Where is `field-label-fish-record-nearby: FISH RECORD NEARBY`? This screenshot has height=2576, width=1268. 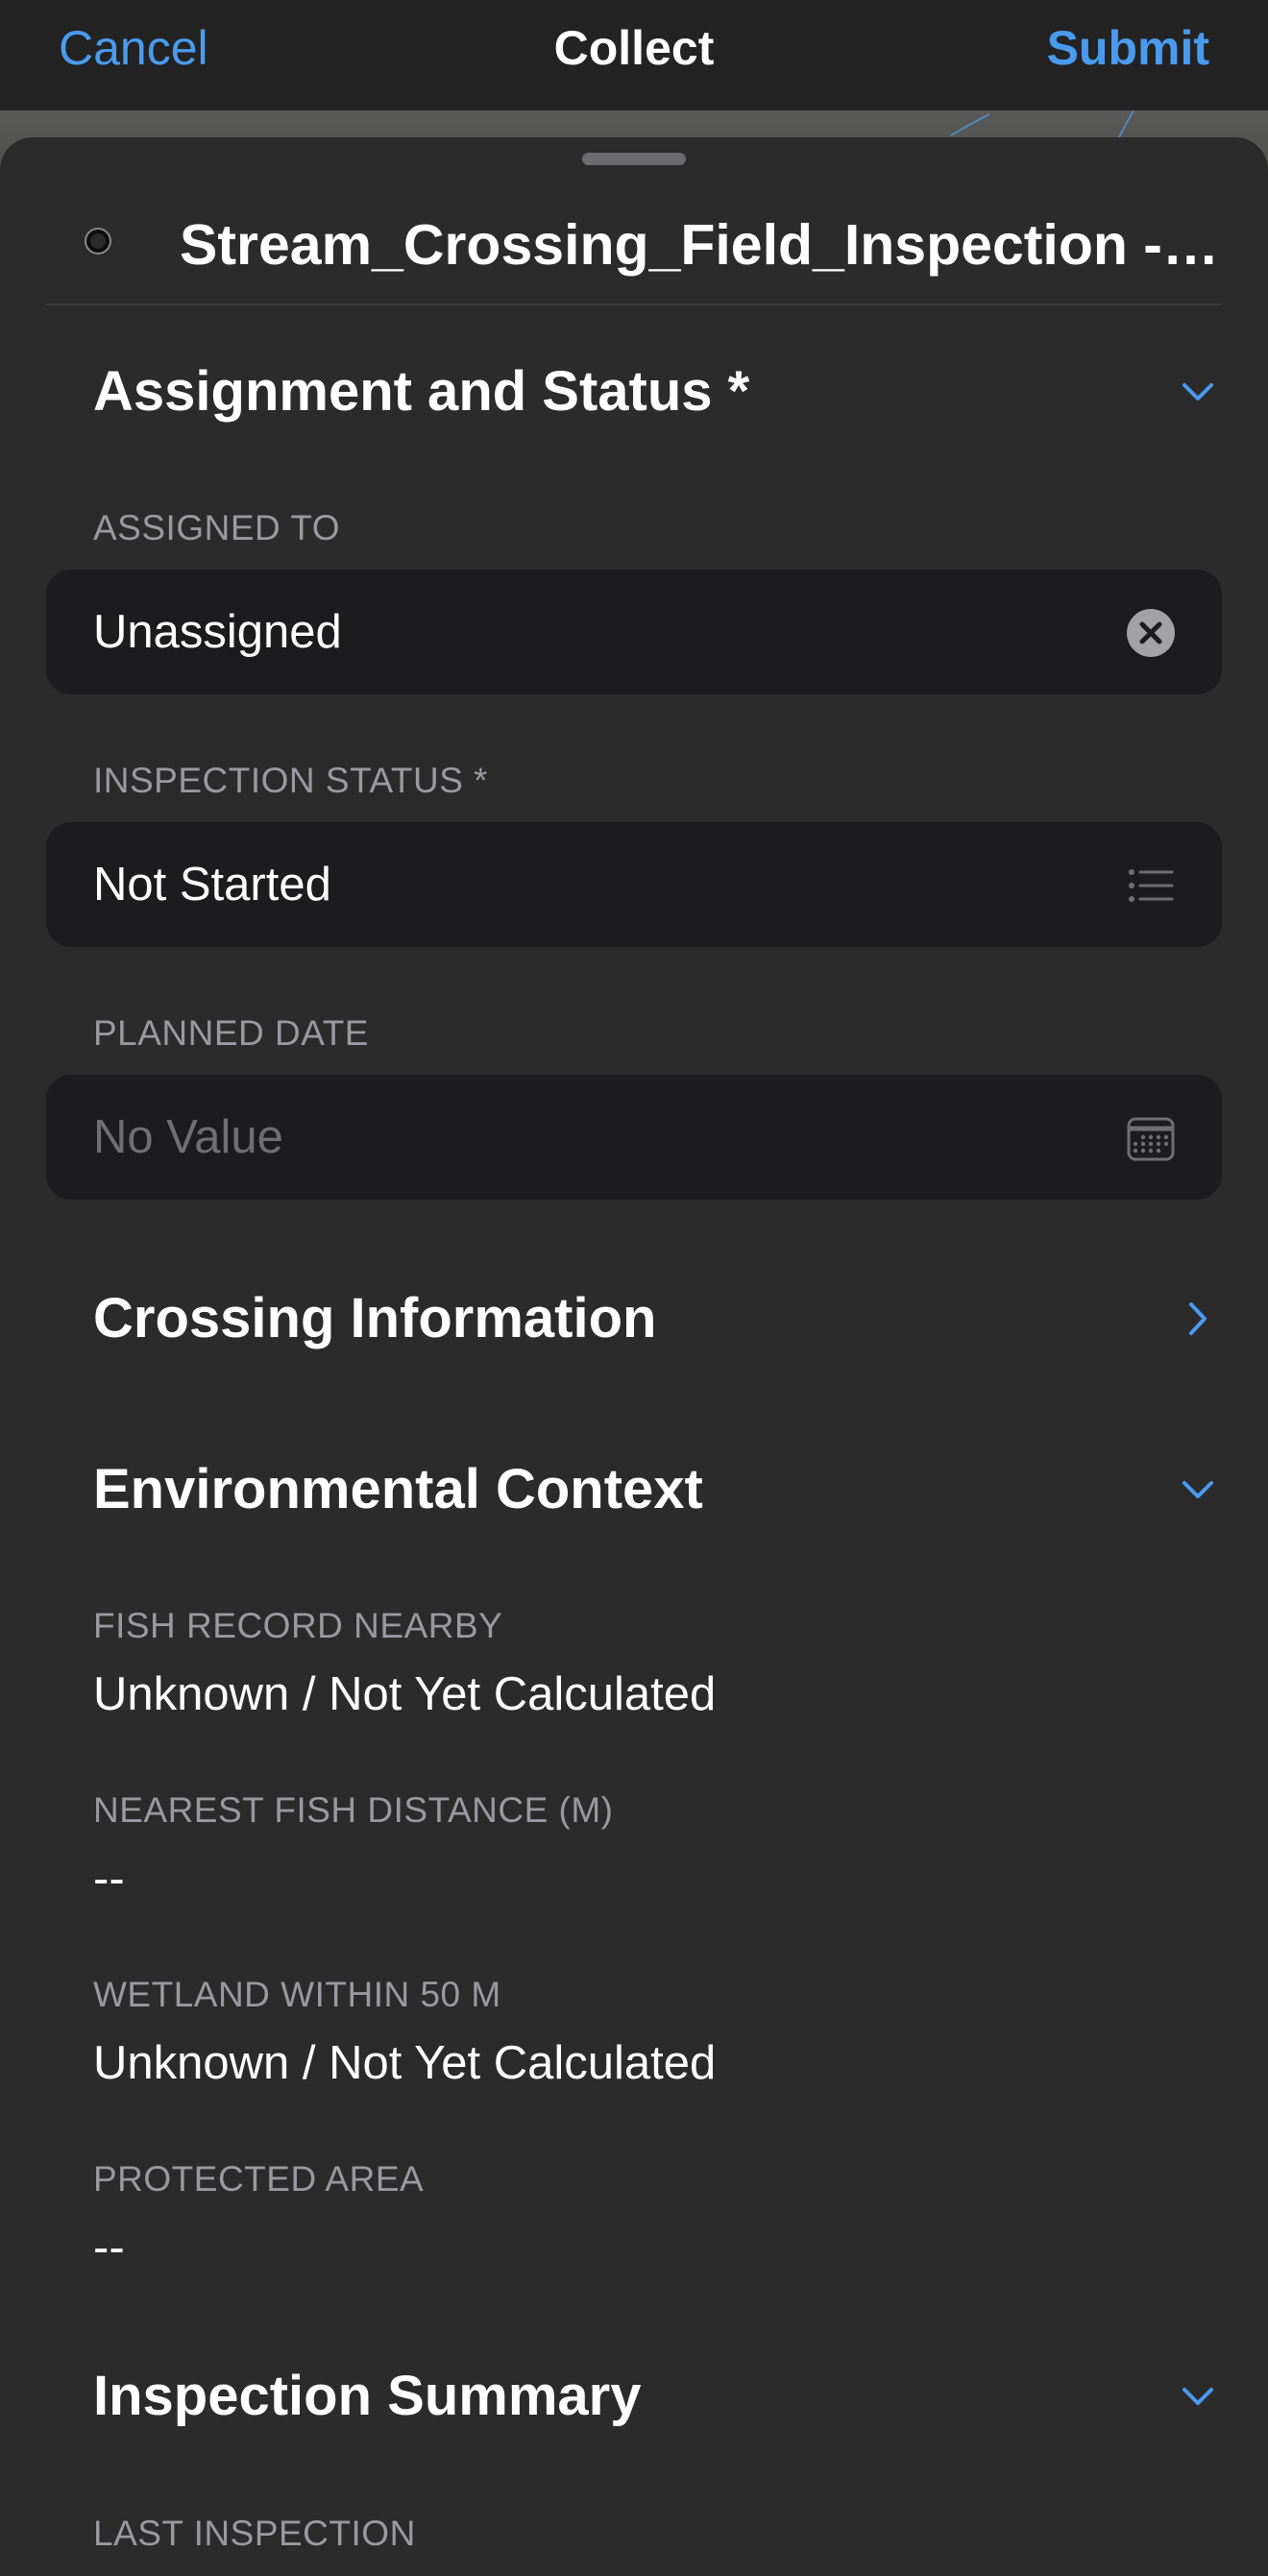 field-label-fish-record-nearby: FISH RECORD NEARBY is located at coordinates (298, 1626).